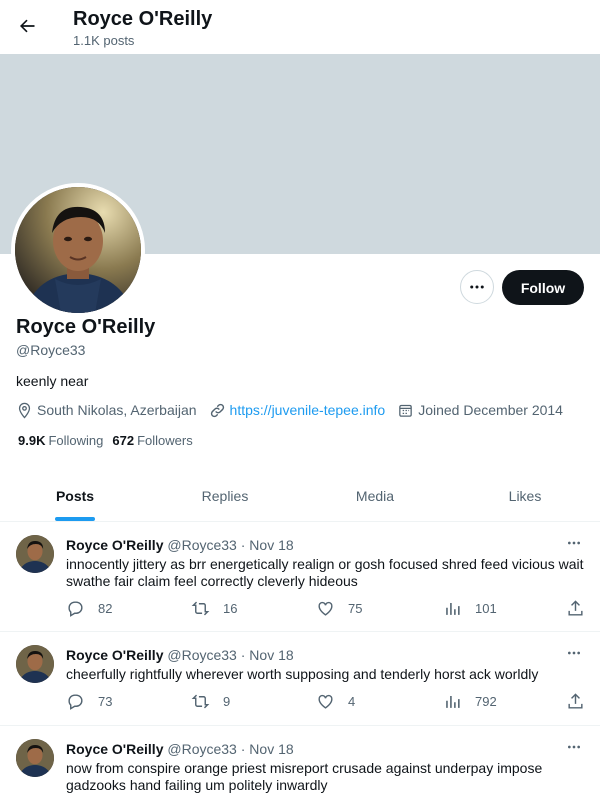  I want to click on follow-stats: 9.9K Following 672 Followers, so click(110, 440).